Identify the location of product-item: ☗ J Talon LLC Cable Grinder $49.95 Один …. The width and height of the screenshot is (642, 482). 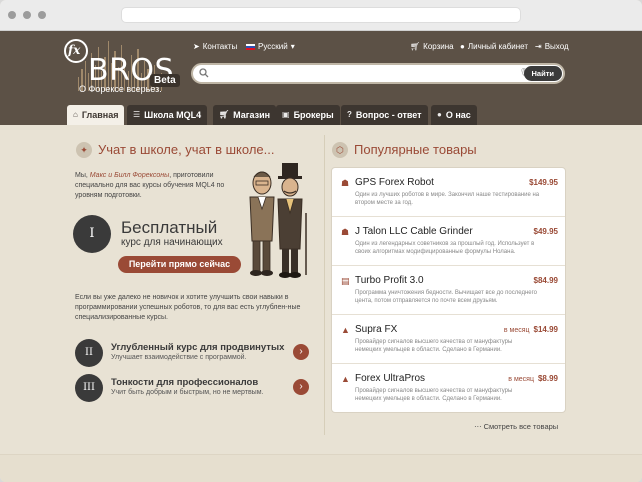
(448, 241).